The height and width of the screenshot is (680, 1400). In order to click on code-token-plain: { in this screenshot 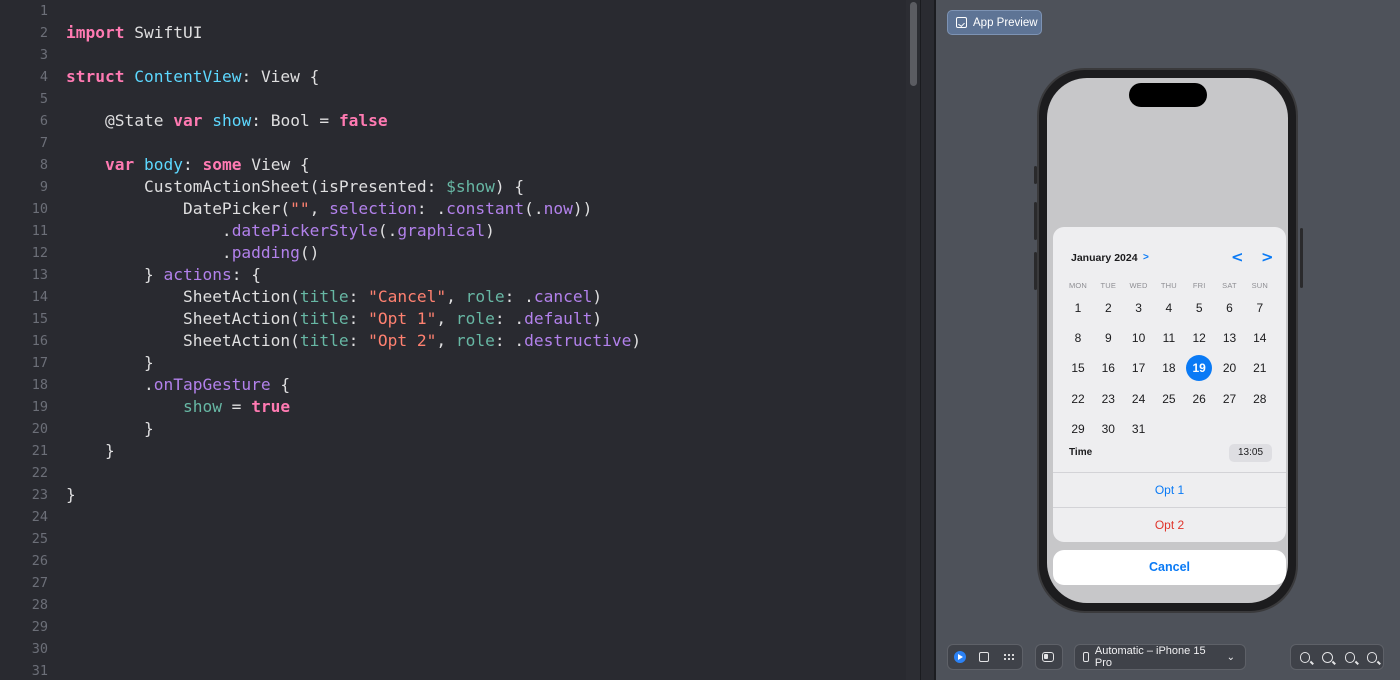, I will do `click(309, 76)`.